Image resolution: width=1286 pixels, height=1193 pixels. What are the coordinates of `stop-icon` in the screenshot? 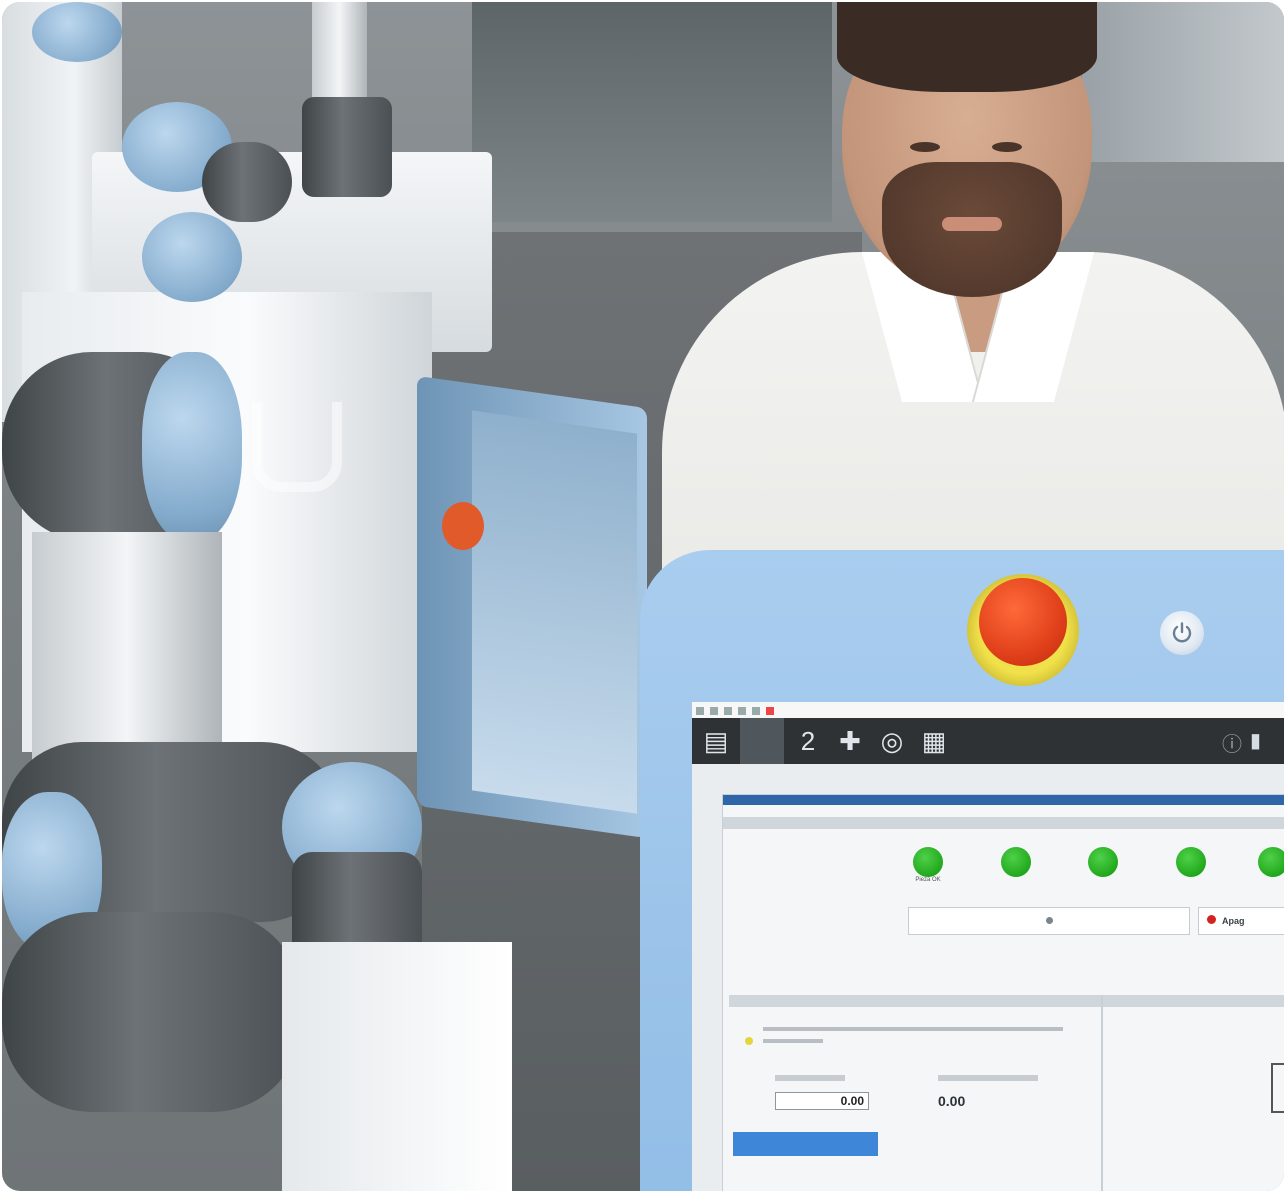 It's located at (1211, 919).